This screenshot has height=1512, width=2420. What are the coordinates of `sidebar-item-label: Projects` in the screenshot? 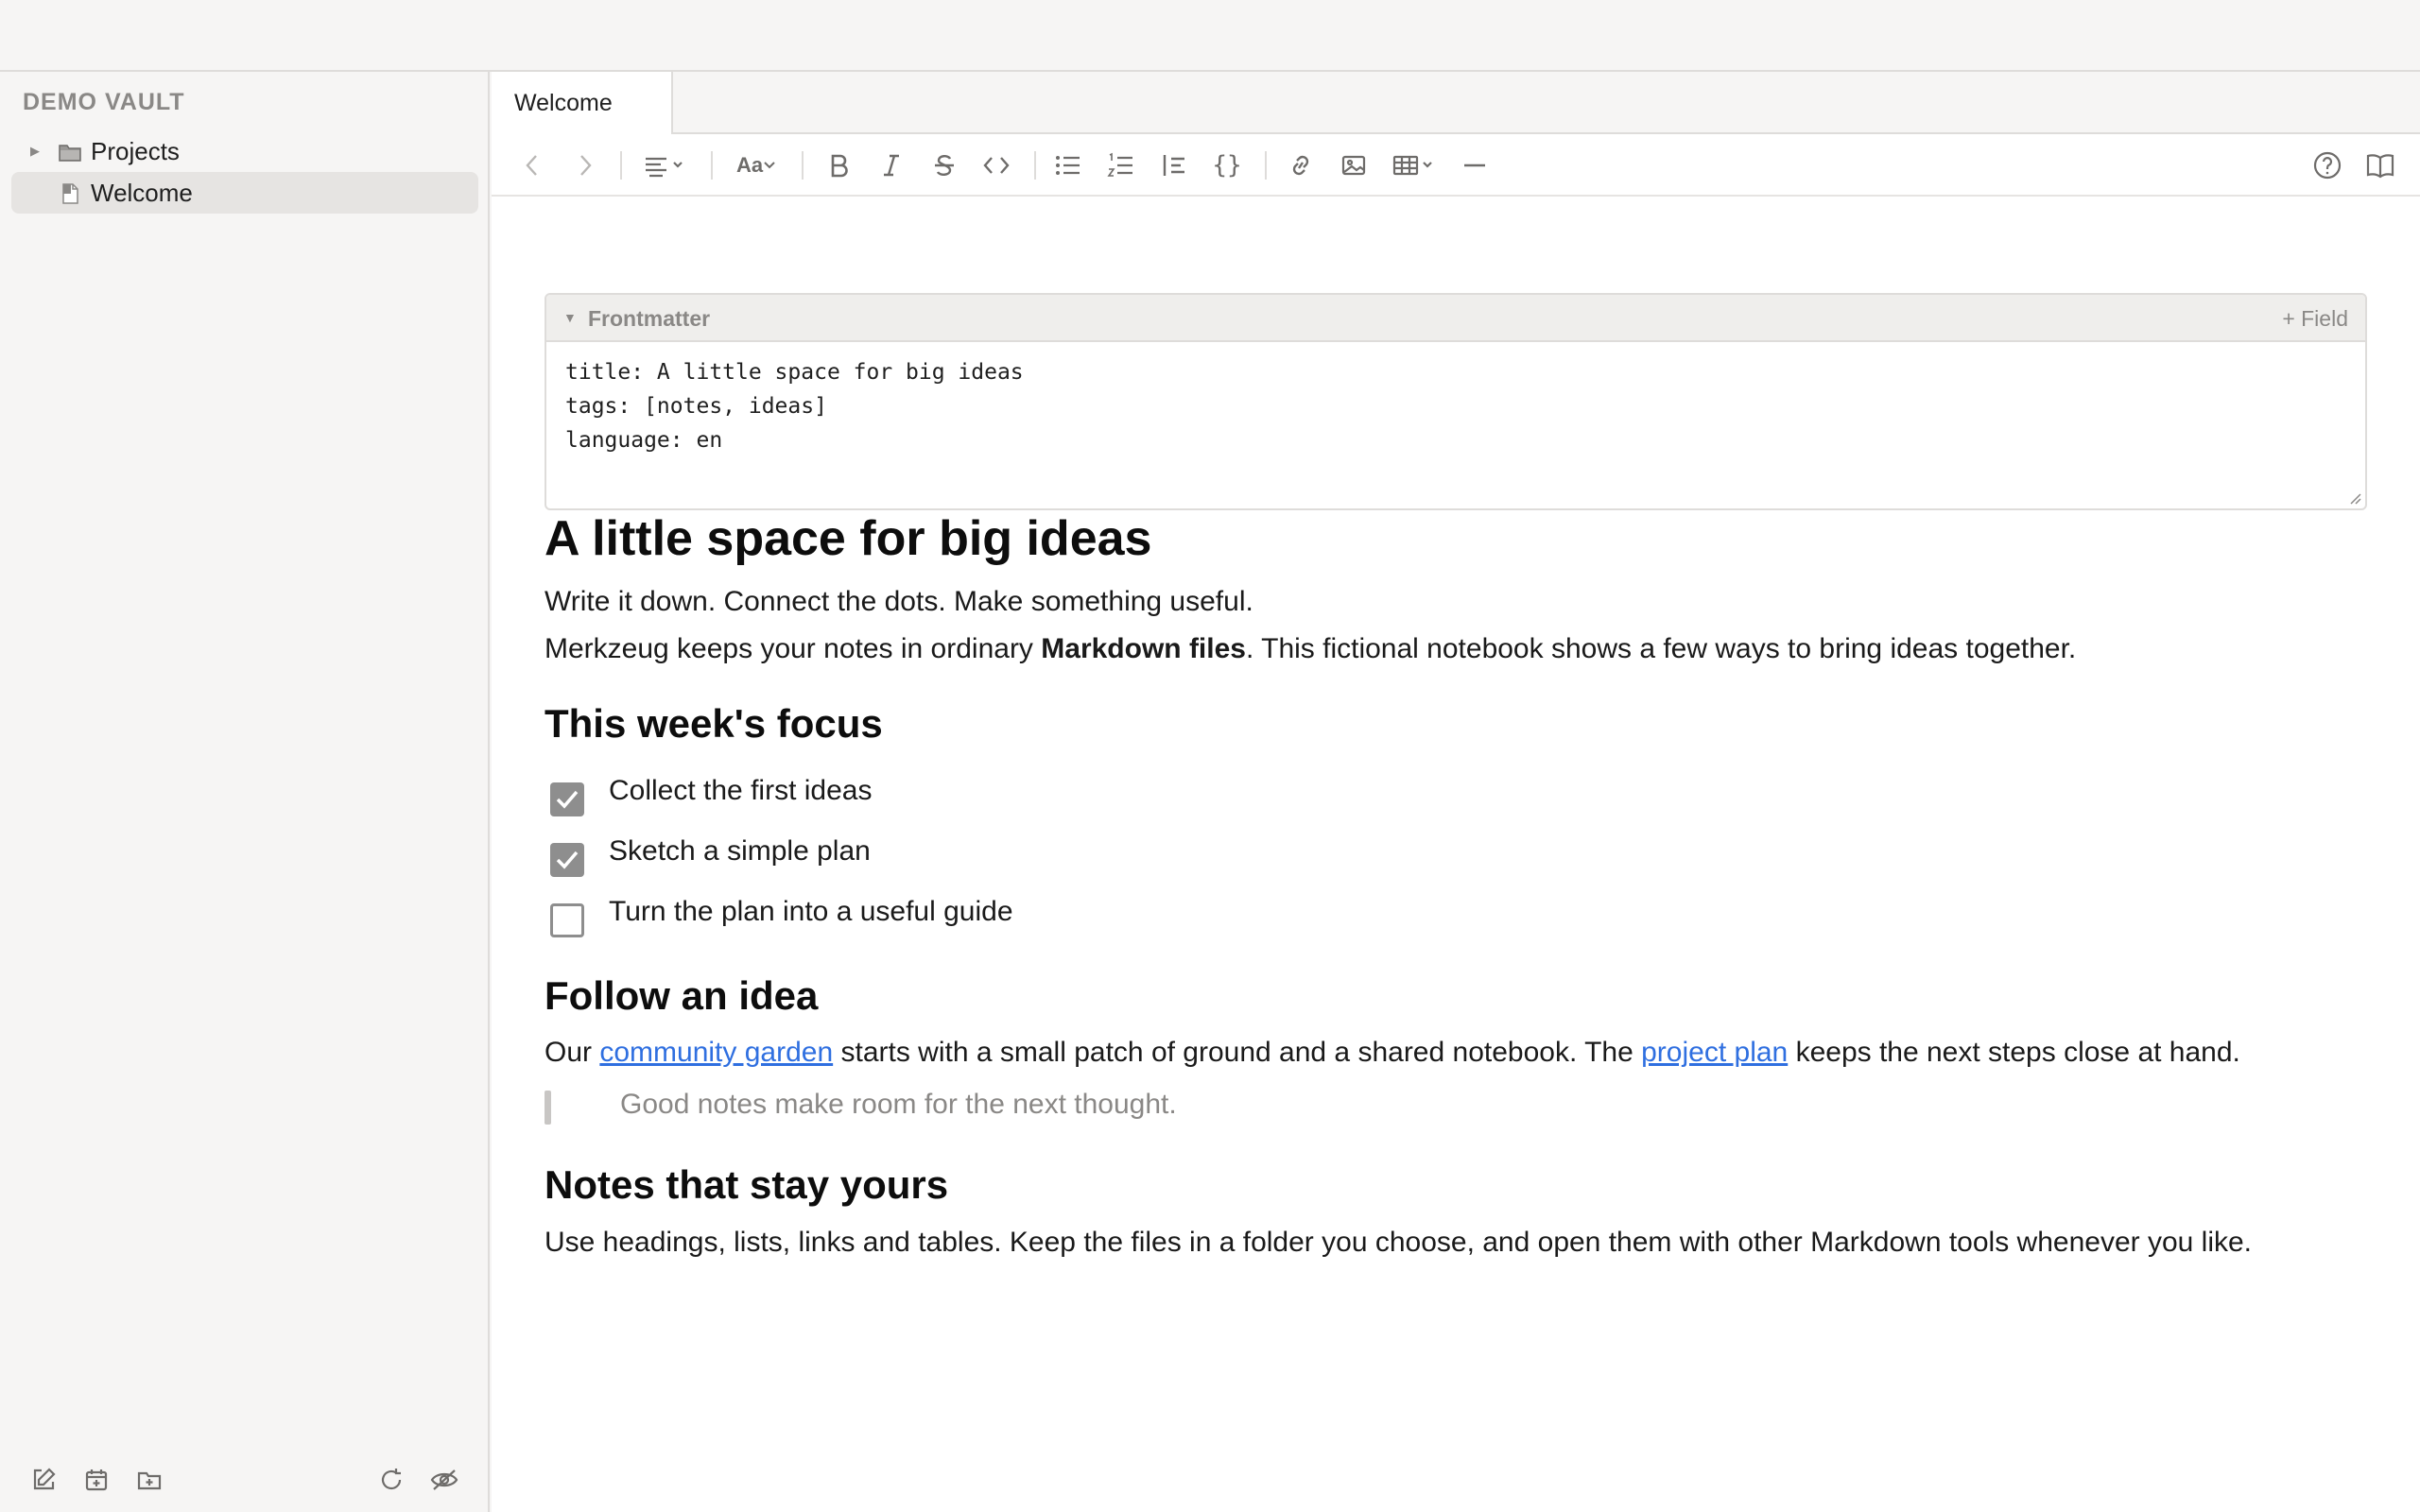 It's located at (135, 150).